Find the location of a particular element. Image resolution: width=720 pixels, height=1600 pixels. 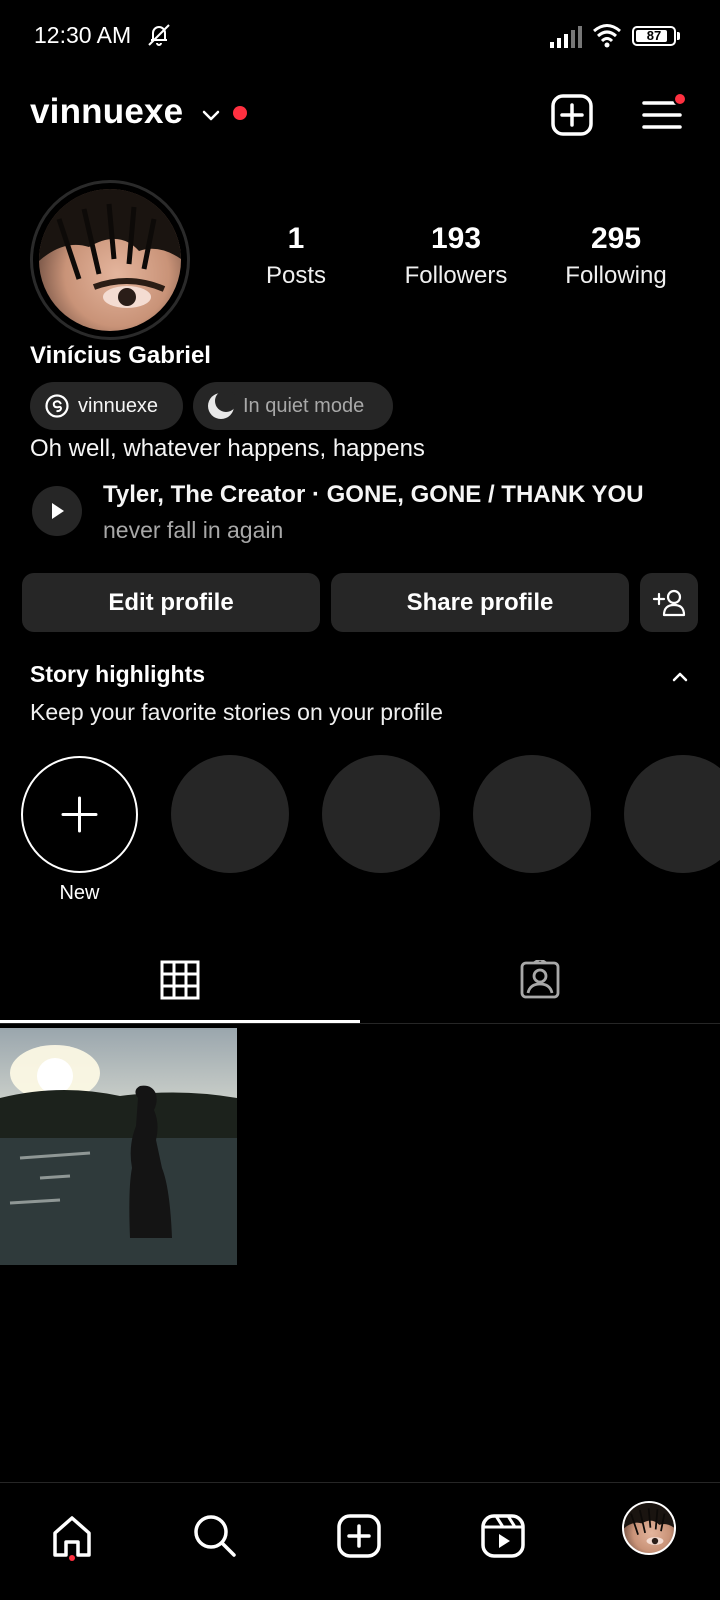

play-icon is located at coordinates (58, 511).